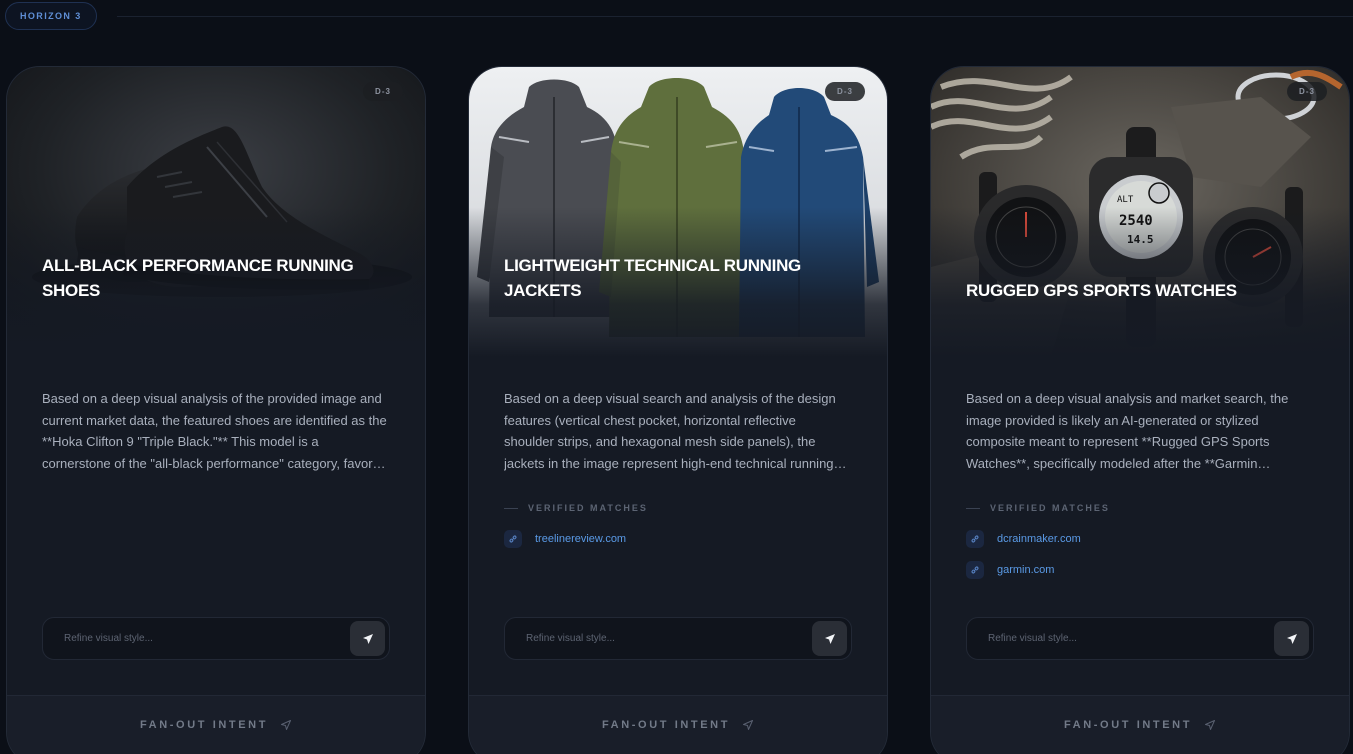  I want to click on match-link-text: garmin.com, so click(1025, 570).